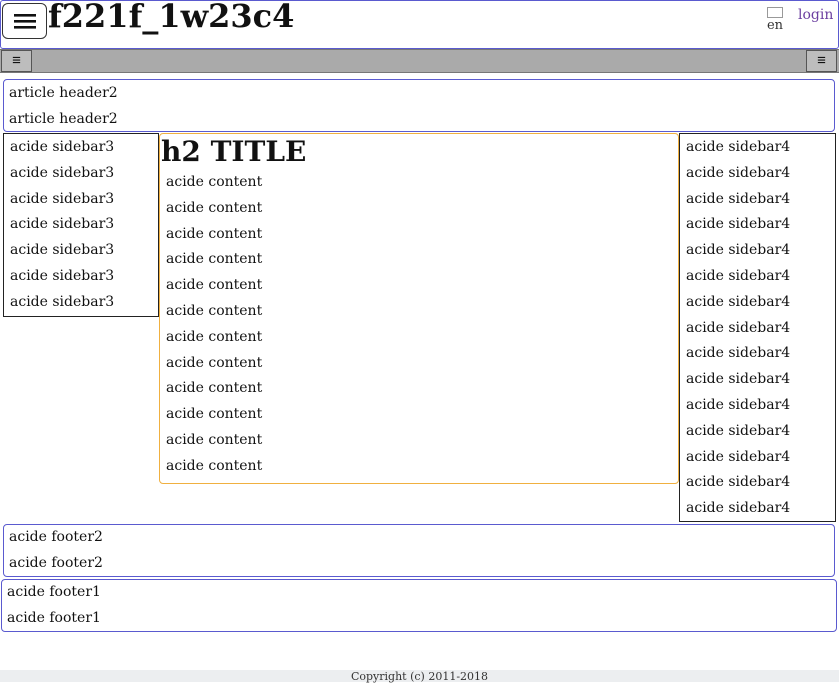 The width and height of the screenshot is (839, 684). What do you see at coordinates (234, 151) in the screenshot?
I see `content-title: h2 TITLE` at bounding box center [234, 151].